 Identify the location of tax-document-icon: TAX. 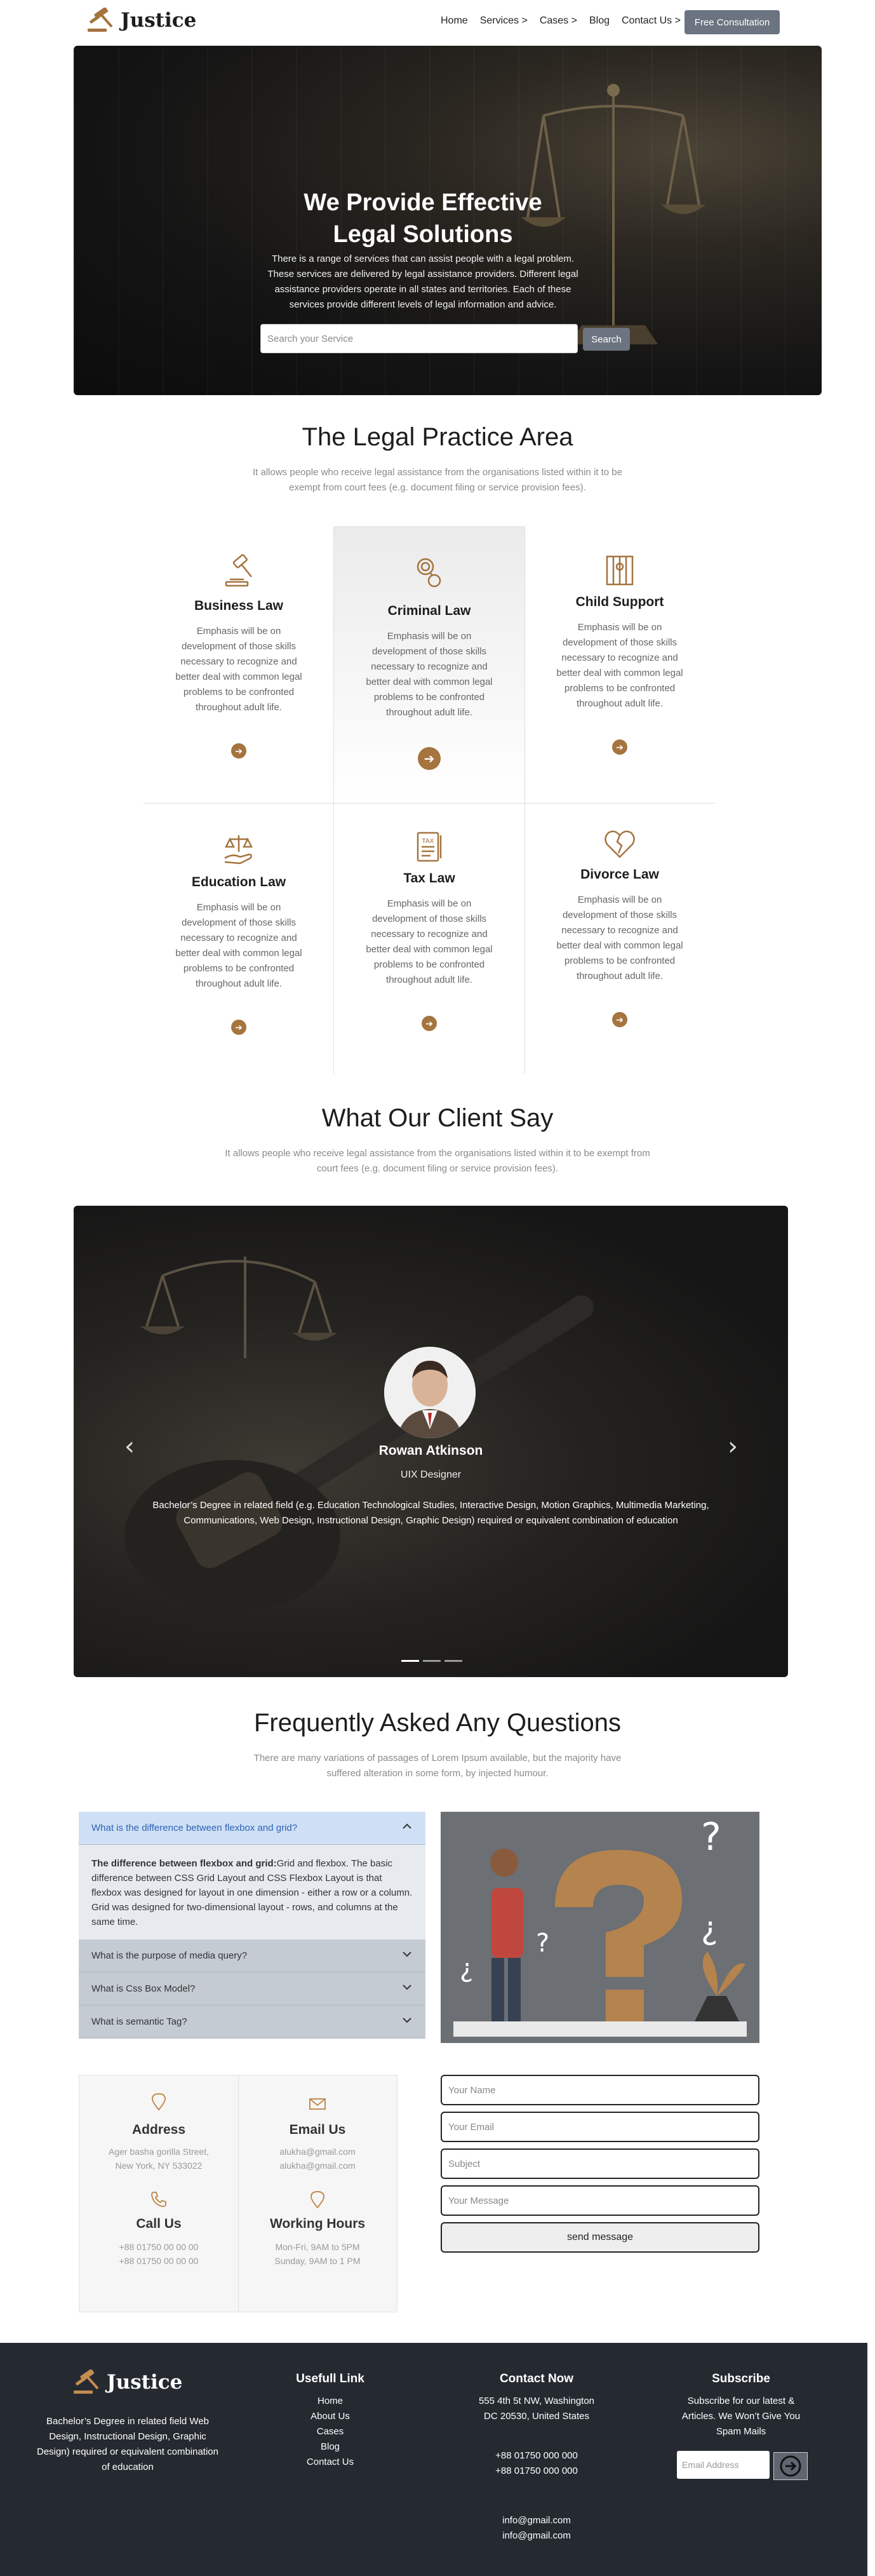
(429, 847).